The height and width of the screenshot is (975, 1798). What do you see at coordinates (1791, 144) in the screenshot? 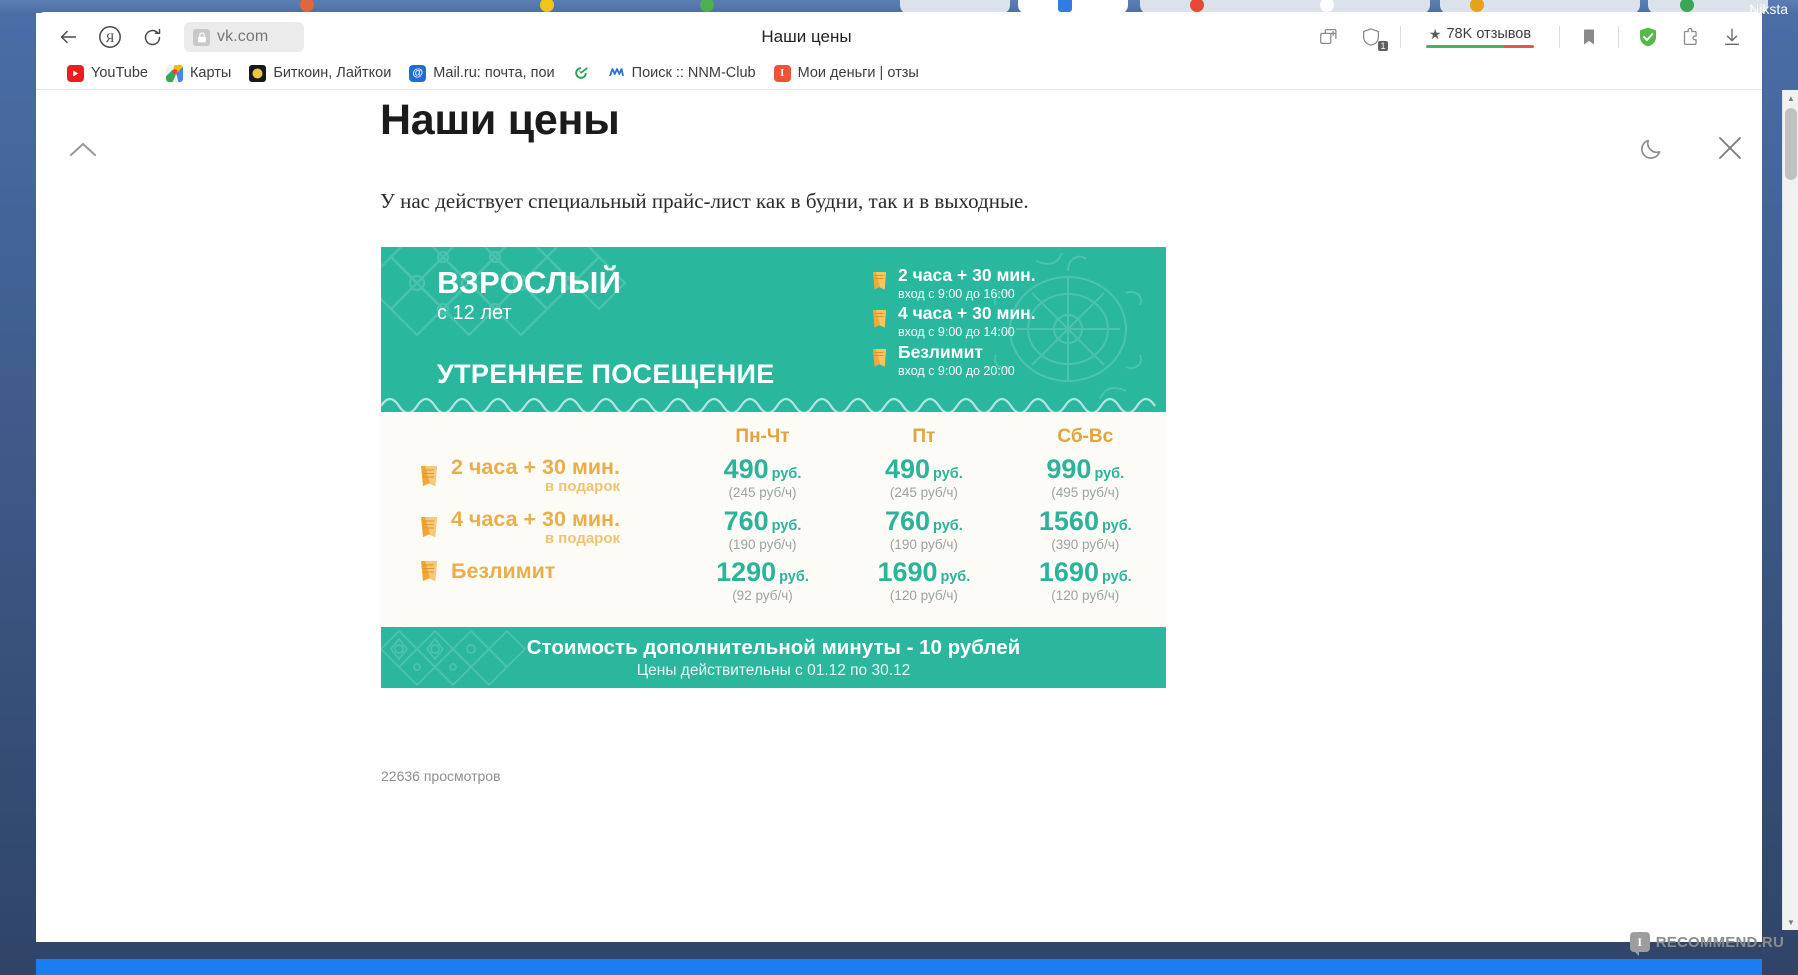
I see `scrollbar-thumb` at bounding box center [1791, 144].